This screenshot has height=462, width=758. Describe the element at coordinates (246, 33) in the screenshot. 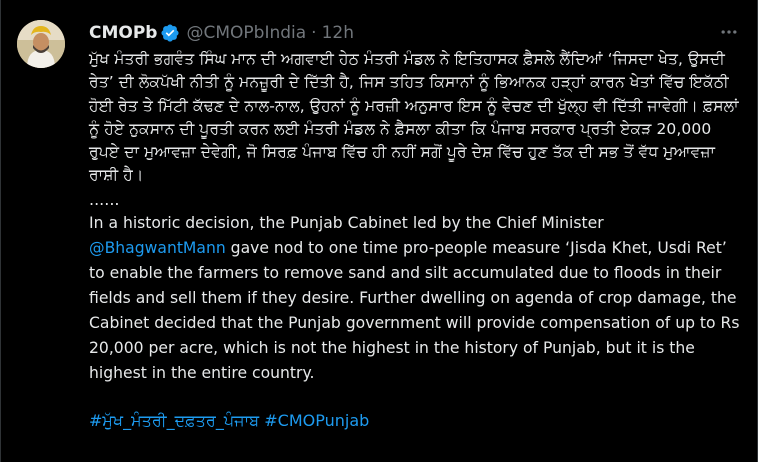

I see `author-handle: @CMOPbIndia` at that location.